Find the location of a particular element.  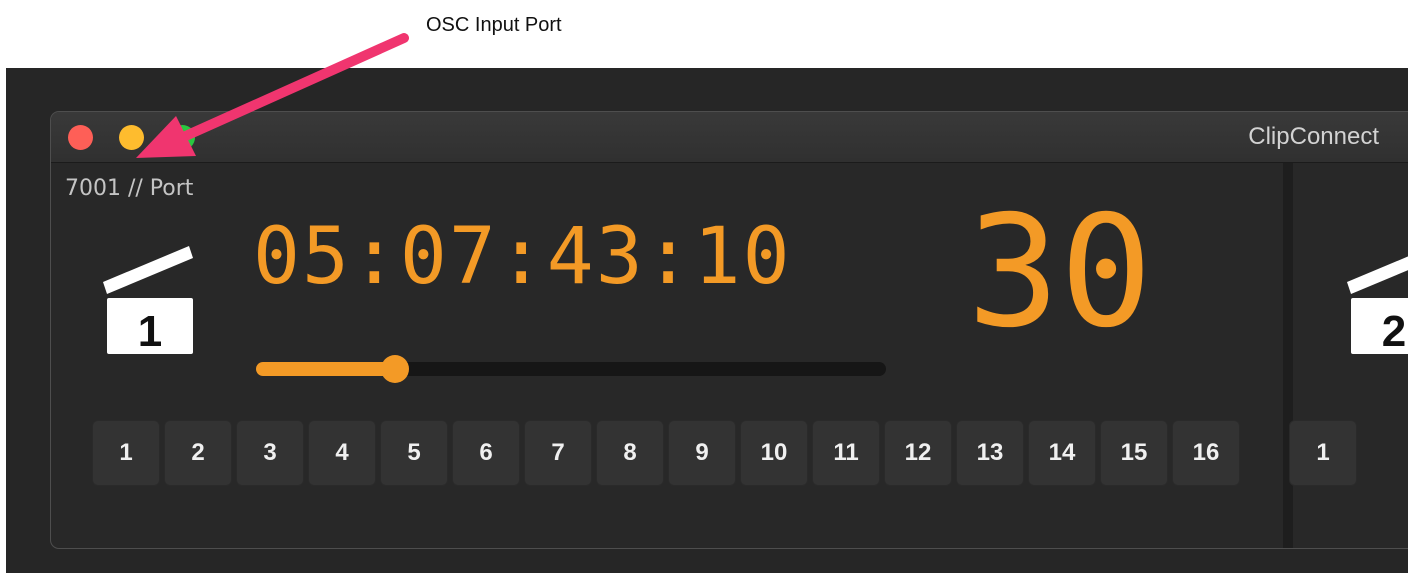

clip-button-2: 2 is located at coordinates (198, 453).